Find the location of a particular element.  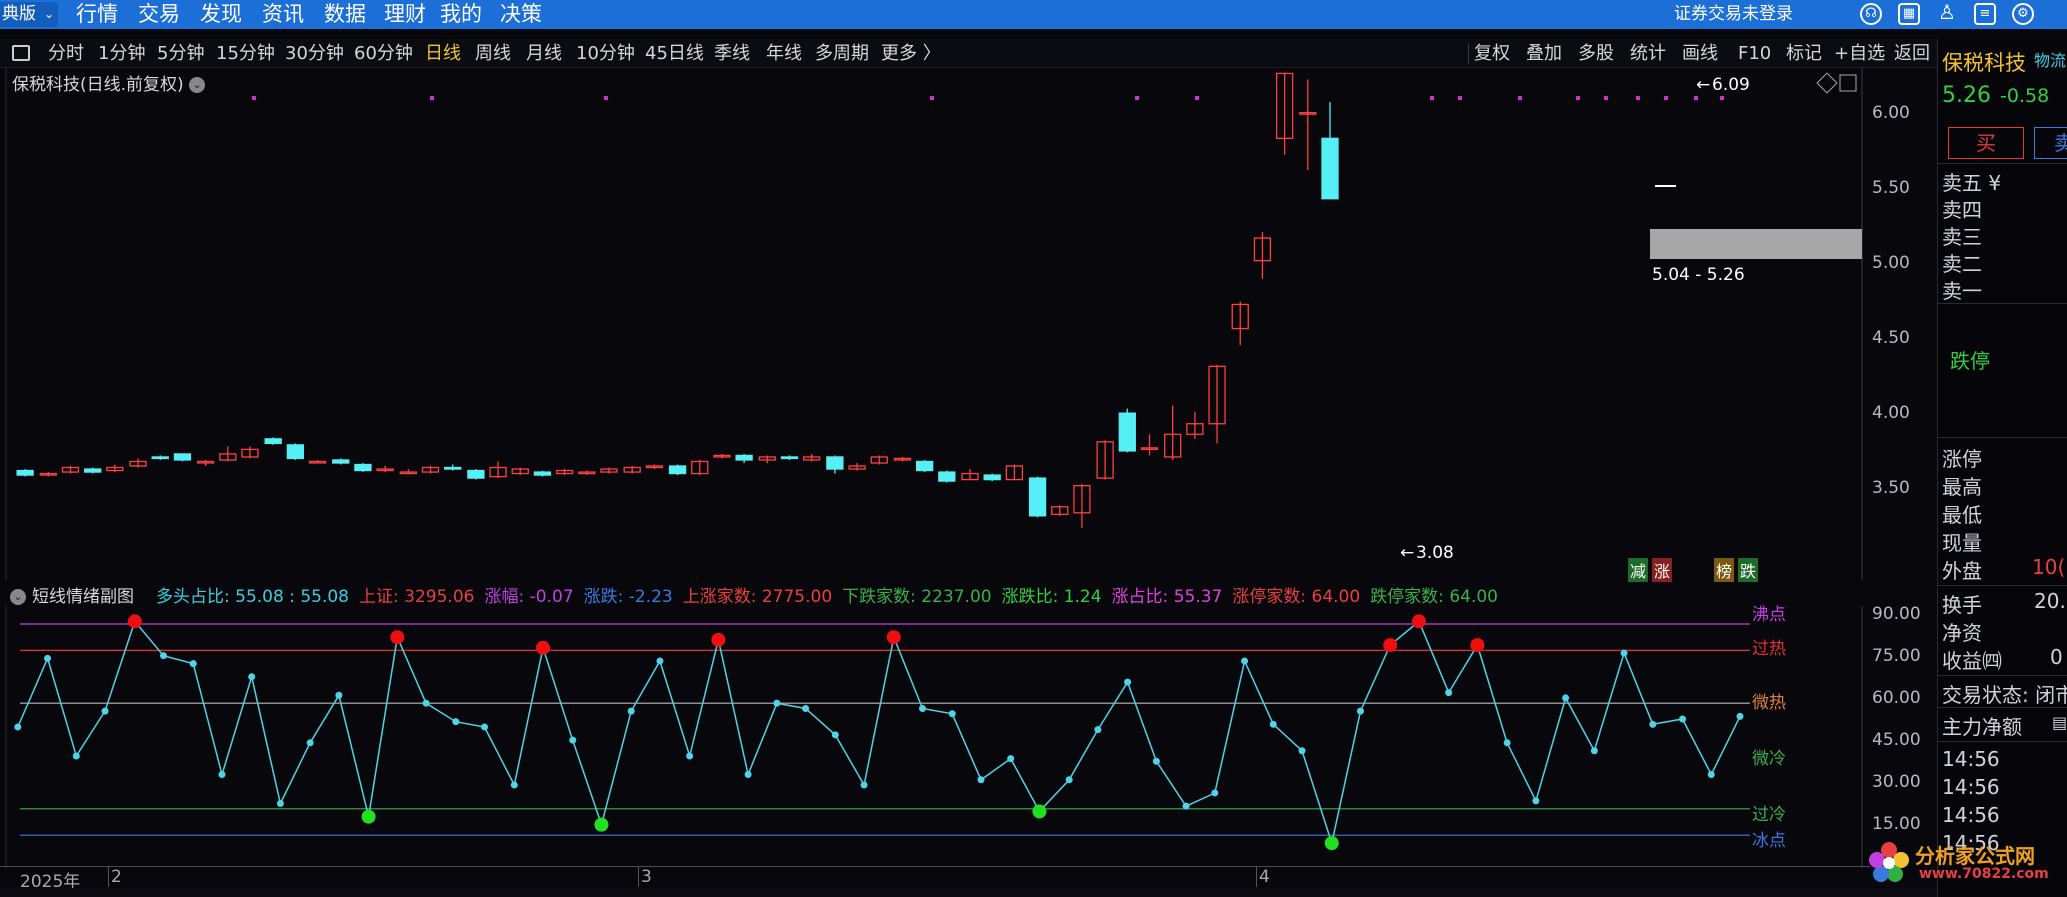

capital-flow-label: 主力净额 is located at coordinates (1982, 725).